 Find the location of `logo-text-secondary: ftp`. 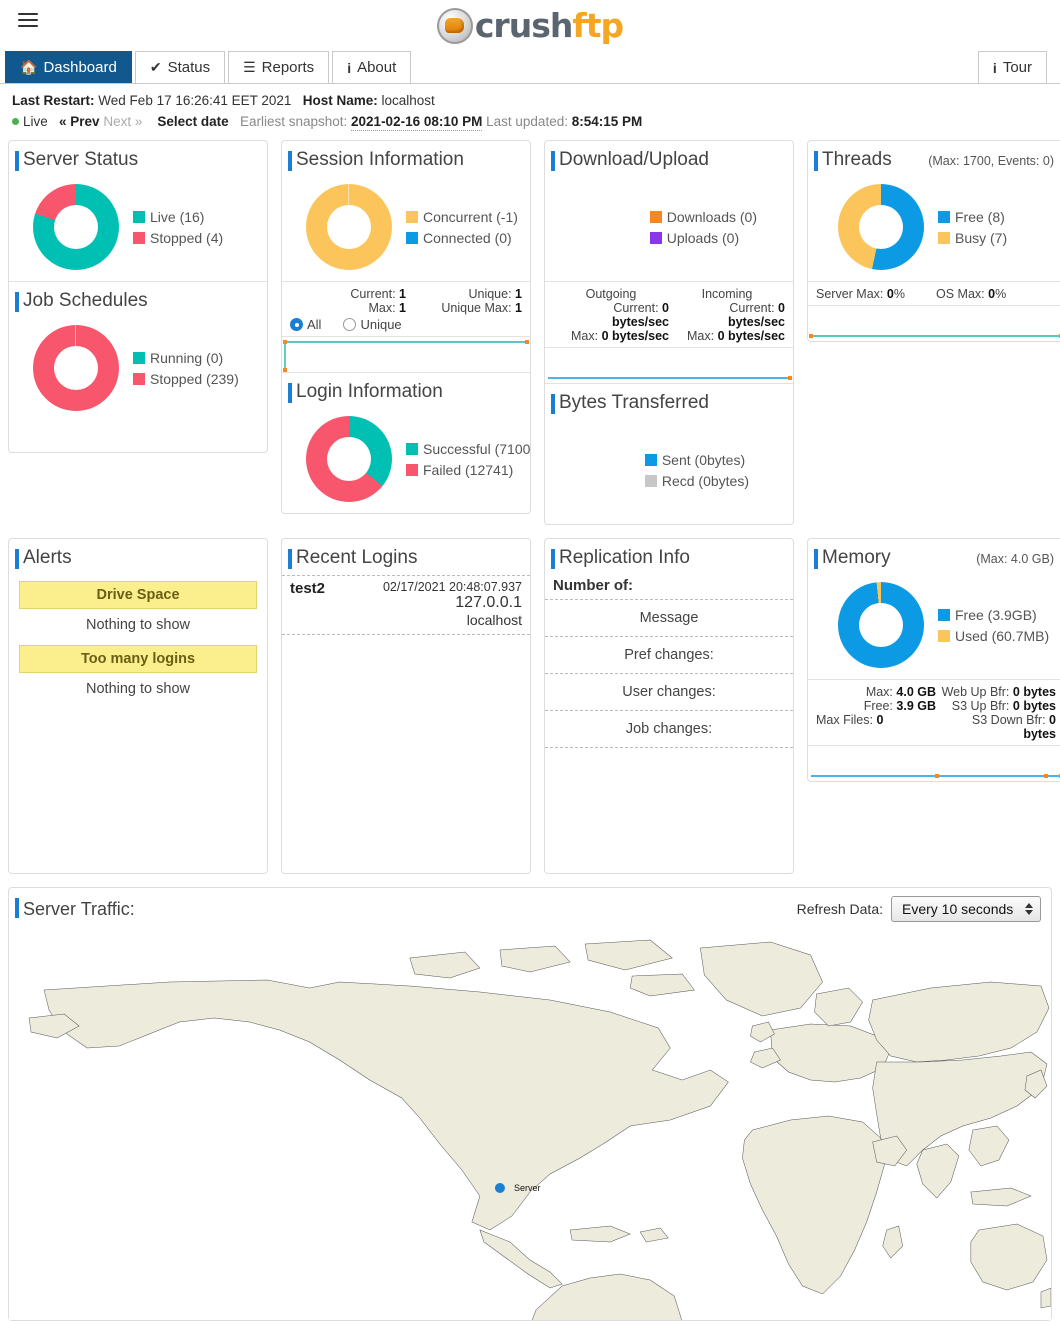

logo-text-secondary: ftp is located at coordinates (598, 25).